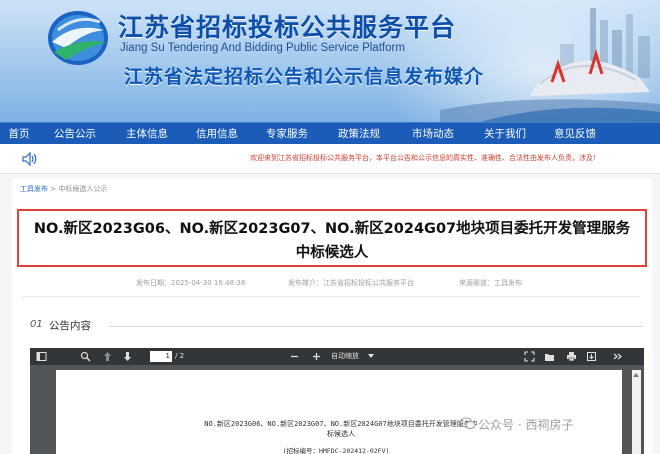  Describe the element at coordinates (336, 450) in the screenshot. I see `pdf-tender-code: (招标编号：HMFDC-202412-02FV)` at that location.